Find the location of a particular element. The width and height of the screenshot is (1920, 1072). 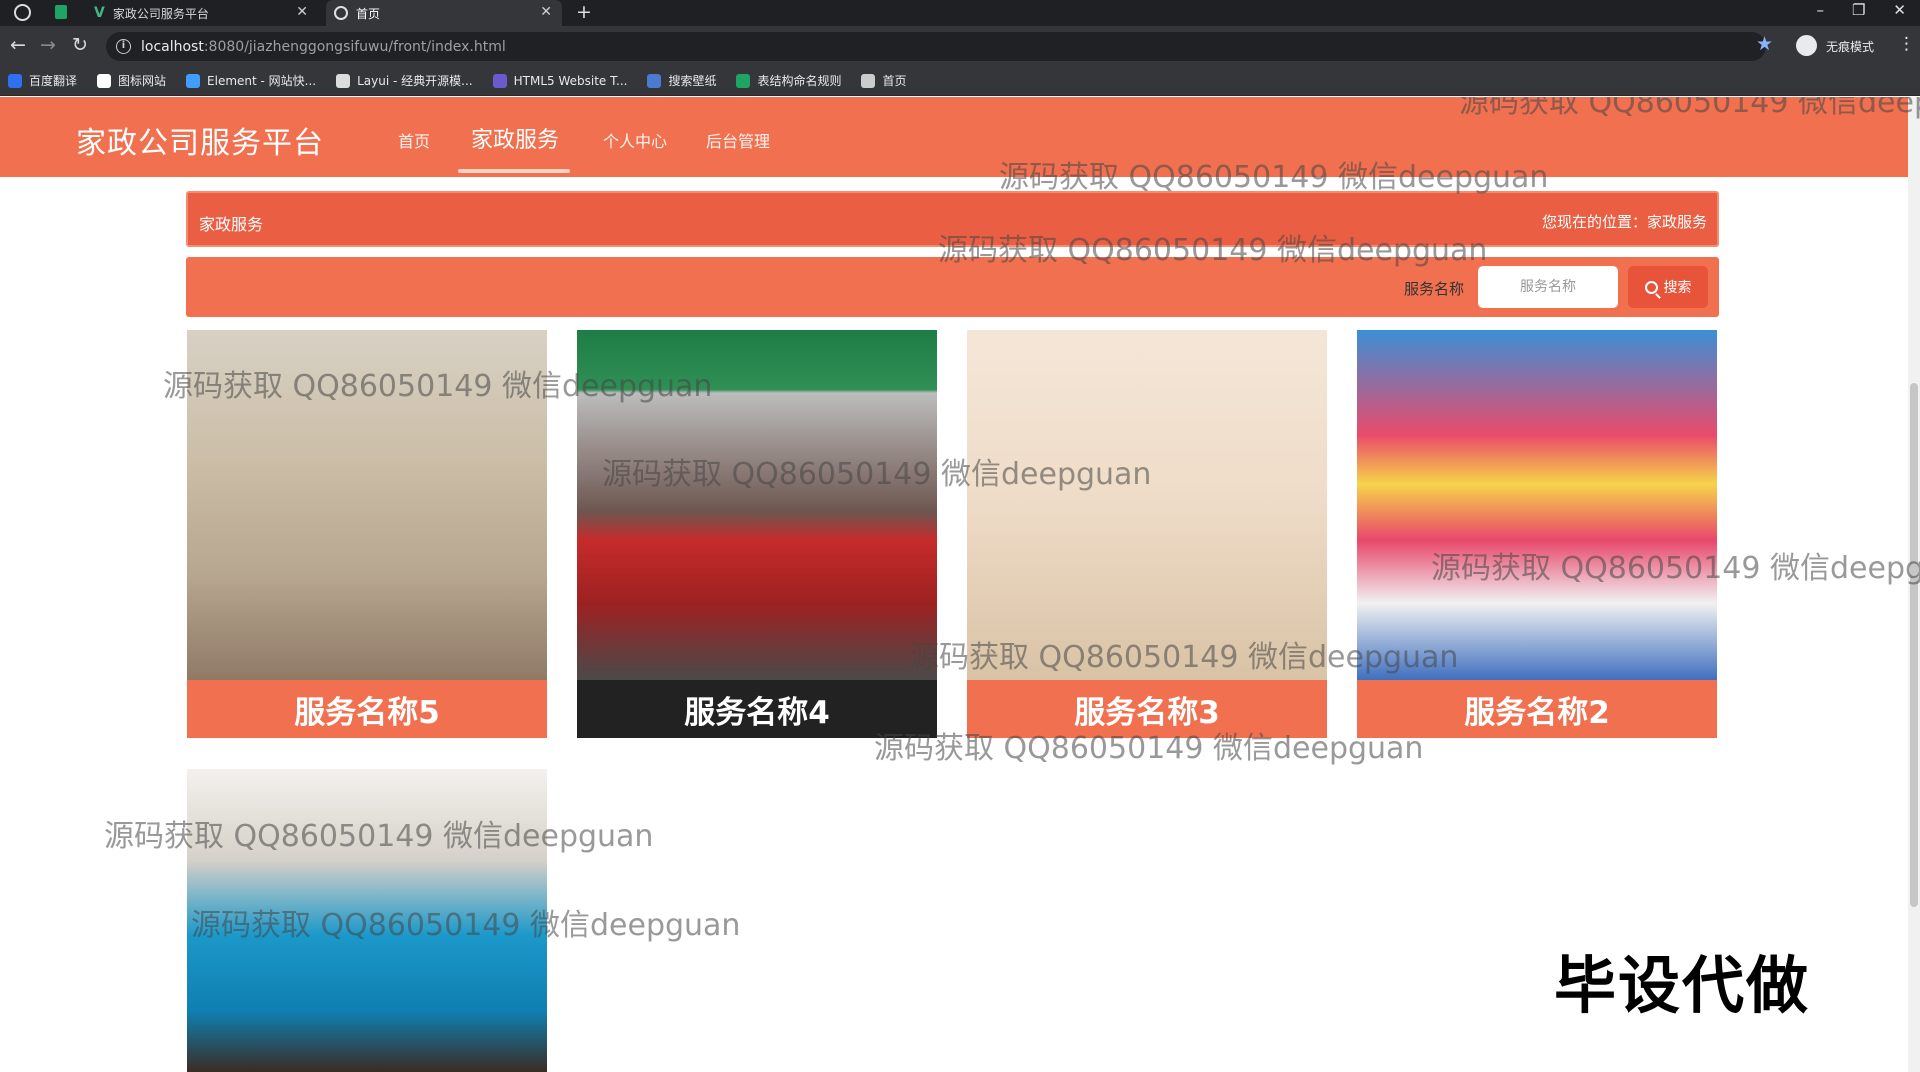

site-header: 家政公司服务平台 首页 家政服务 个人中心 后台管理 is located at coordinates (954, 137).